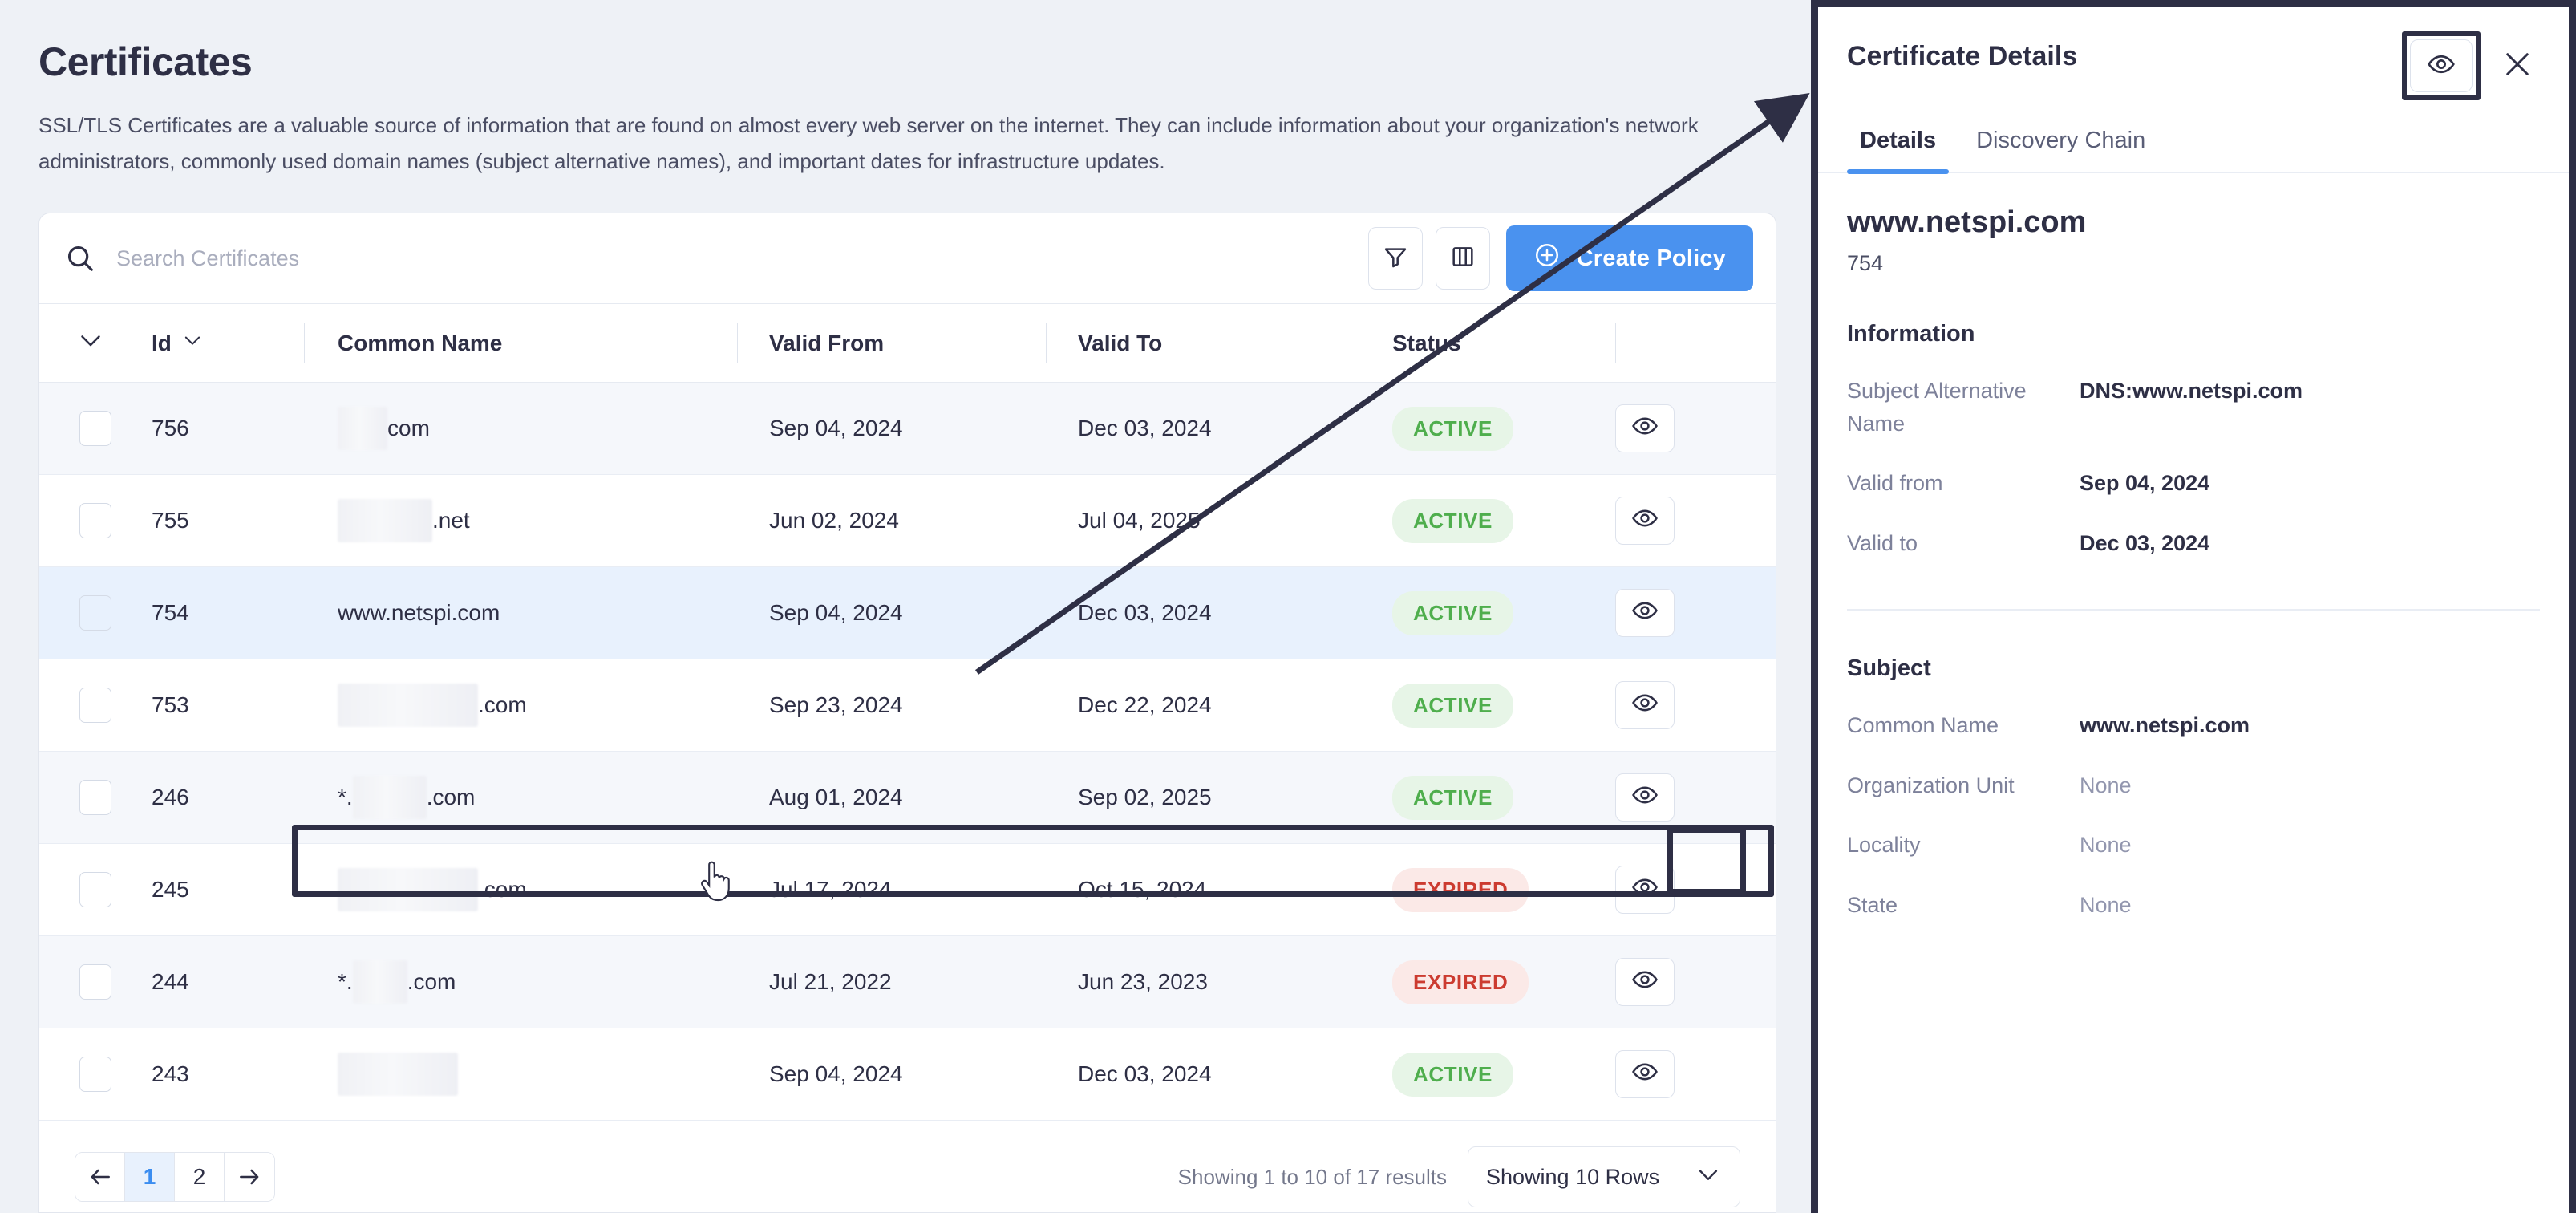 Image resolution: width=2576 pixels, height=1213 pixels. What do you see at coordinates (345, 982) in the screenshot?
I see `common-name-prefix: *.` at bounding box center [345, 982].